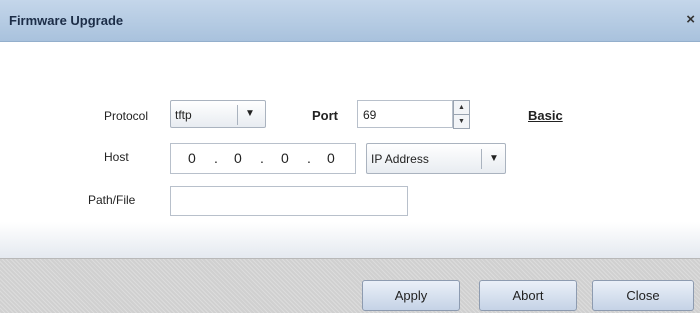 This screenshot has width=700, height=313. What do you see at coordinates (285, 158) in the screenshot?
I see `ip-octet-3: 0` at bounding box center [285, 158].